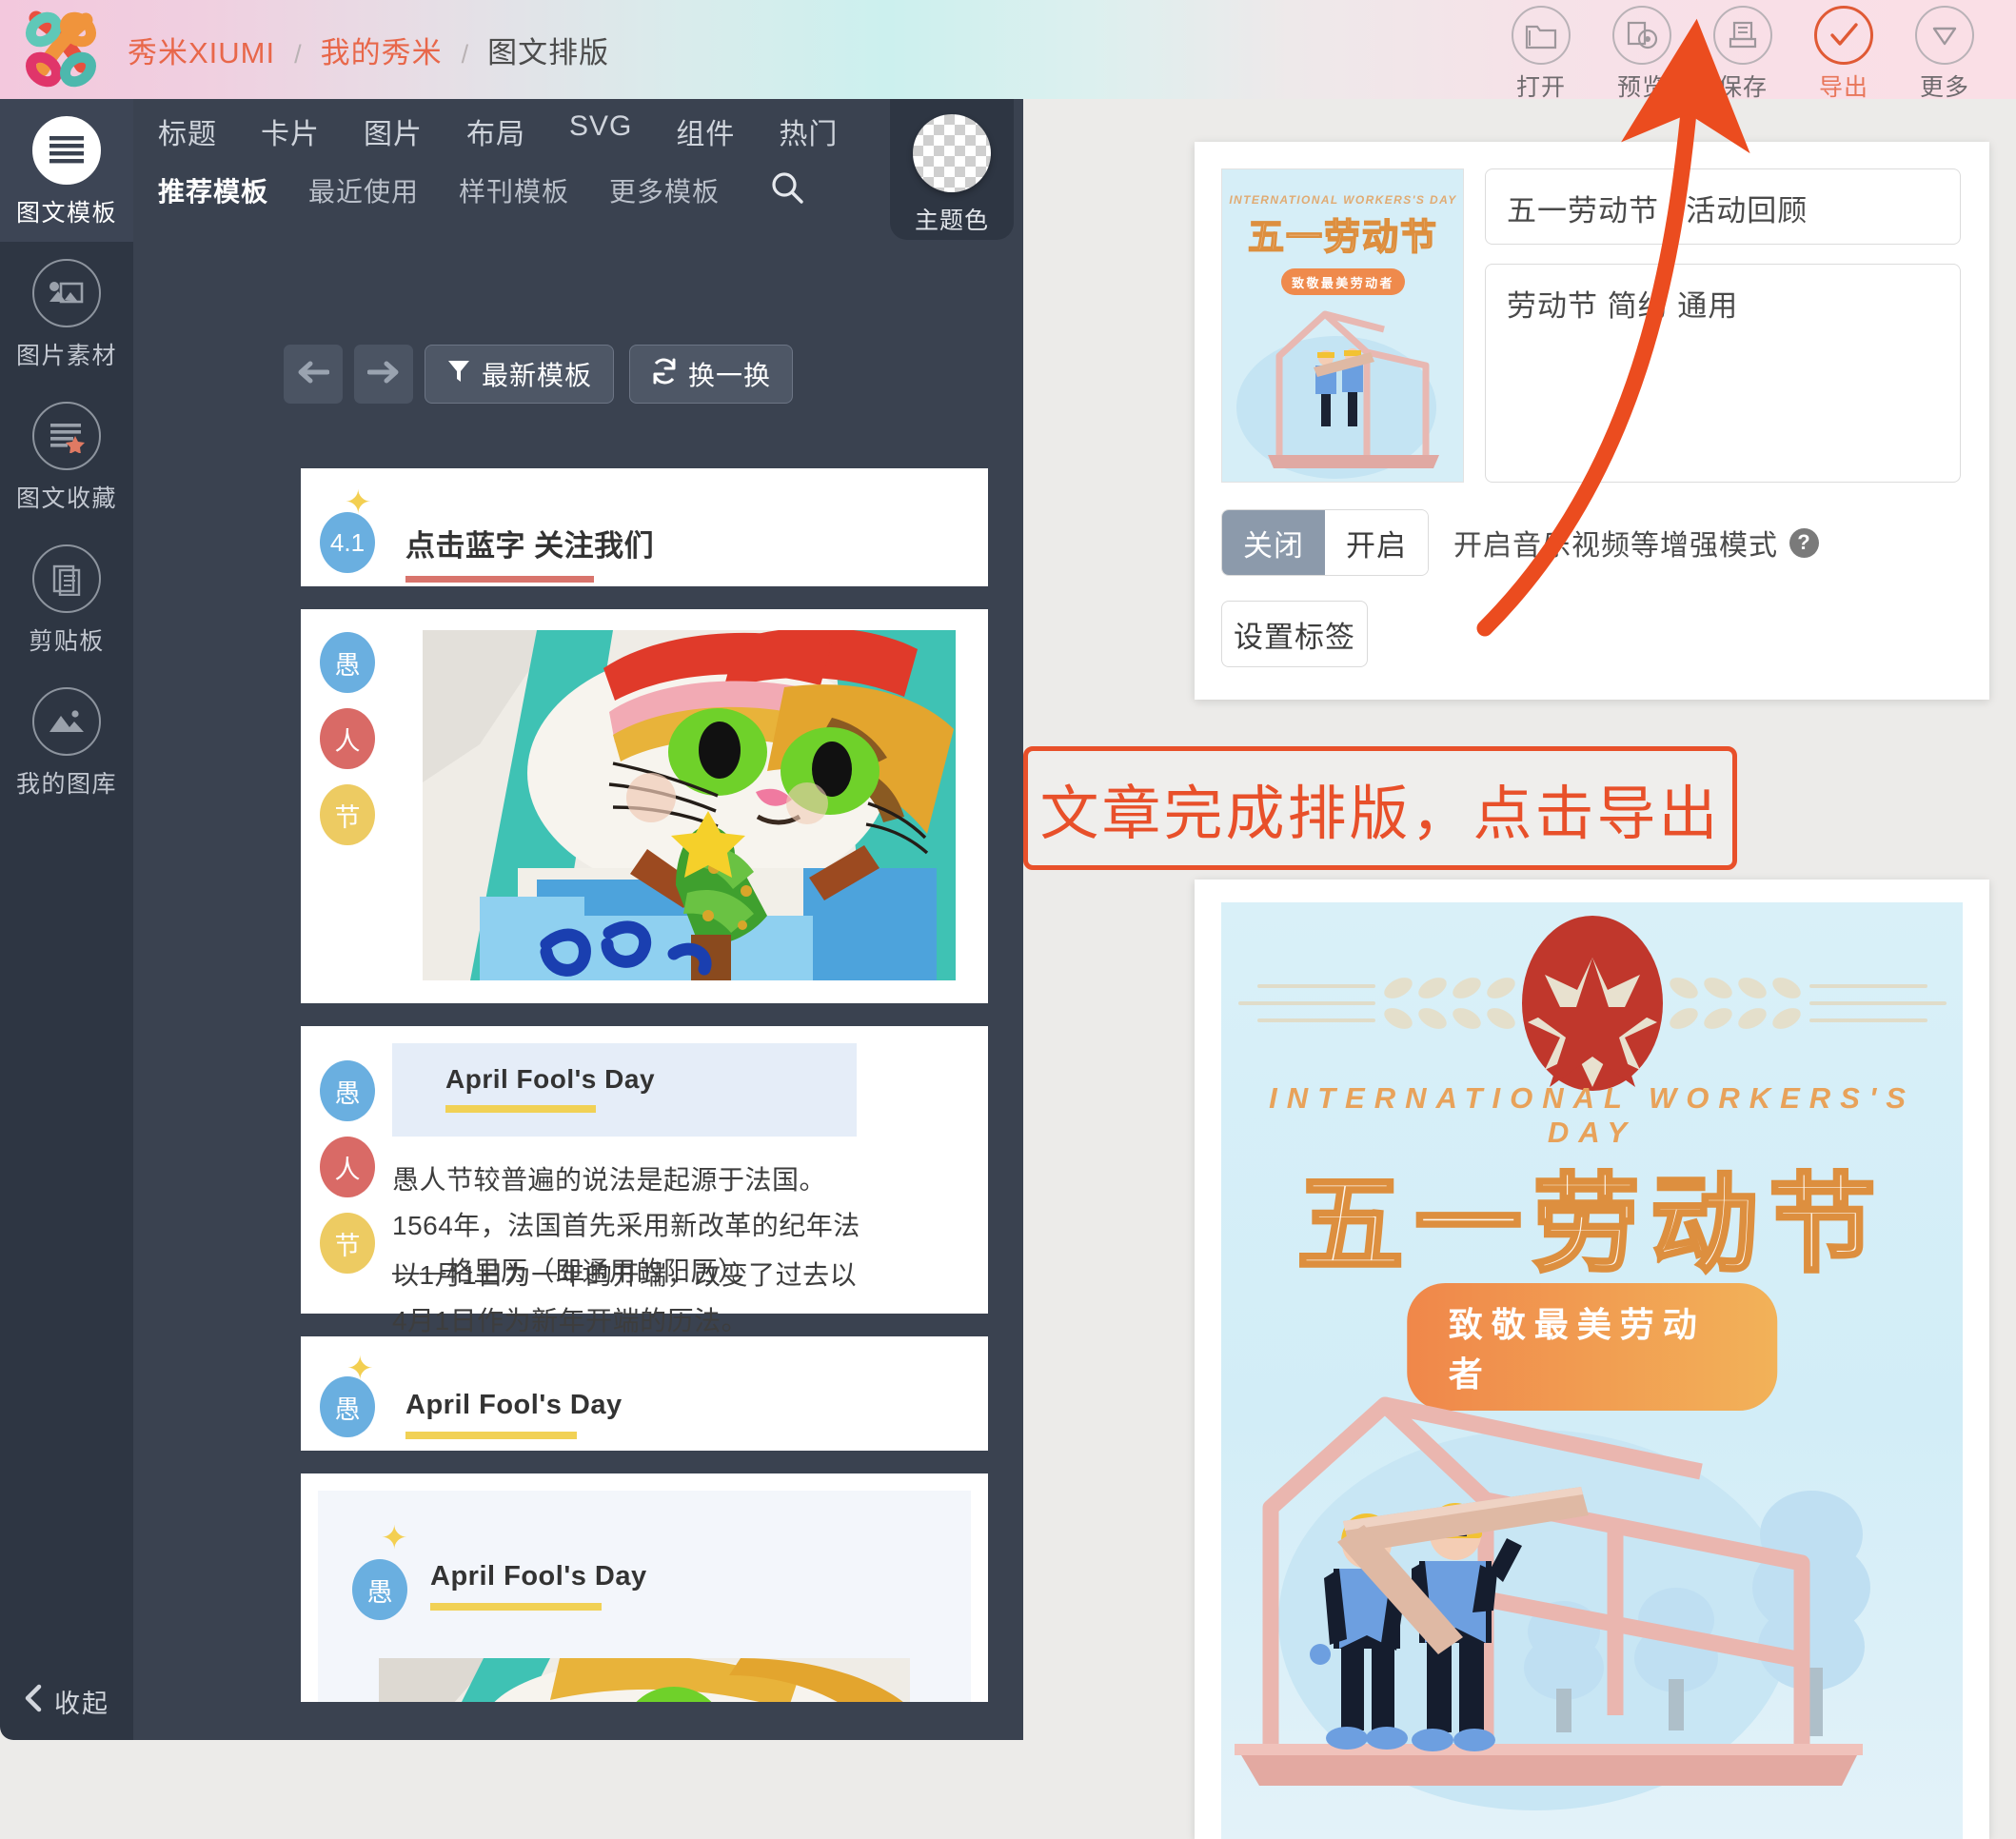 Image resolution: width=2016 pixels, height=1839 pixels. Describe the element at coordinates (1342, 200) in the screenshot. I see `svg-text: INTERNATIONAL WORKERS'S DAY` at that location.